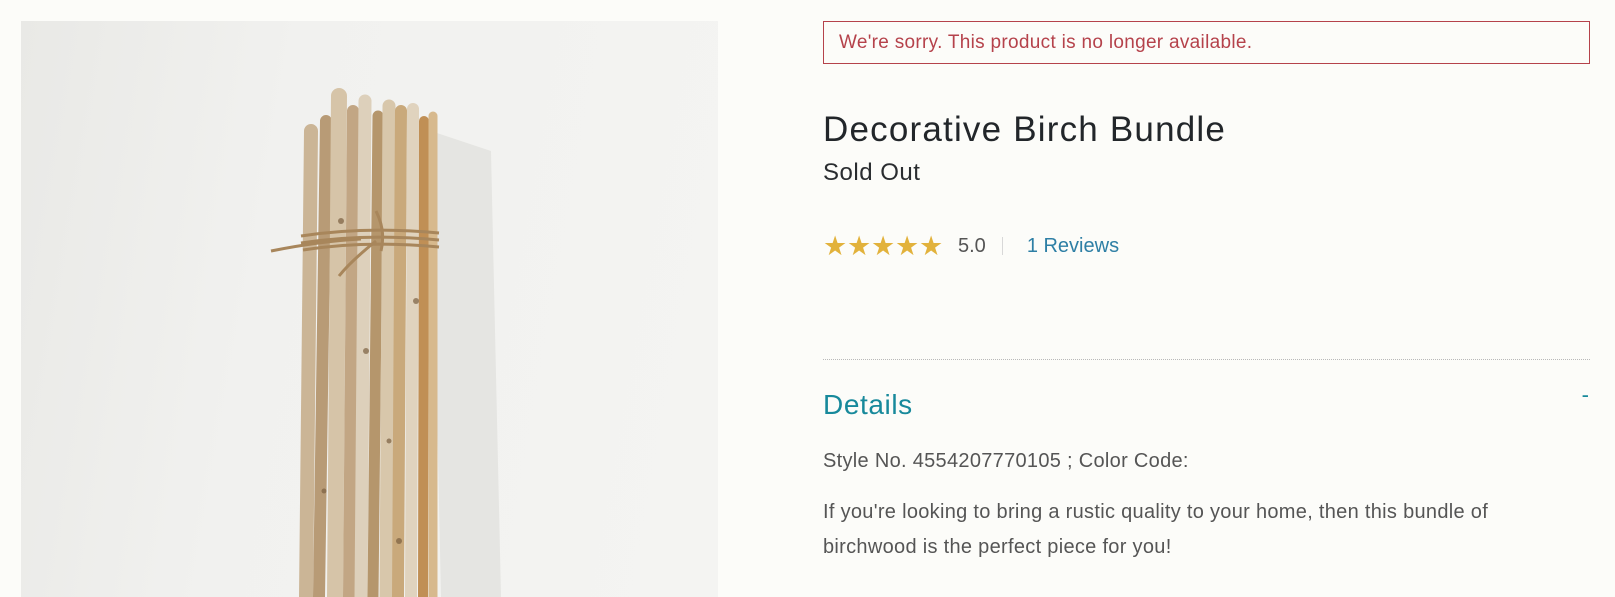 The width and height of the screenshot is (1615, 597). Describe the element at coordinates (385, 342) in the screenshot. I see `birch-bundle-illustration` at that location.